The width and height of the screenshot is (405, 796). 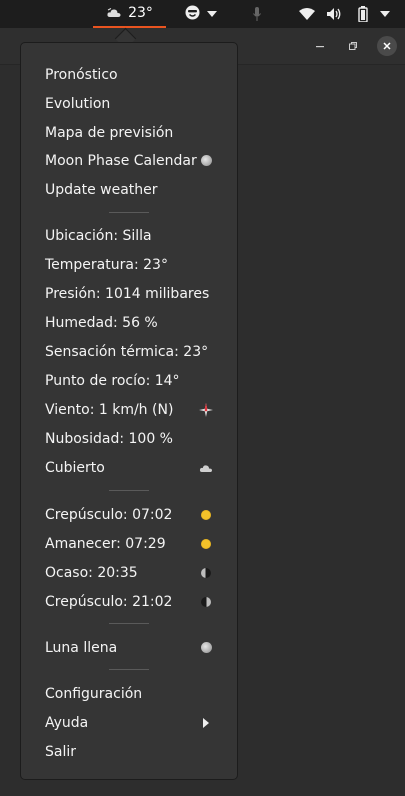 I want to click on menu-item-settings: Configuración, so click(x=130, y=693).